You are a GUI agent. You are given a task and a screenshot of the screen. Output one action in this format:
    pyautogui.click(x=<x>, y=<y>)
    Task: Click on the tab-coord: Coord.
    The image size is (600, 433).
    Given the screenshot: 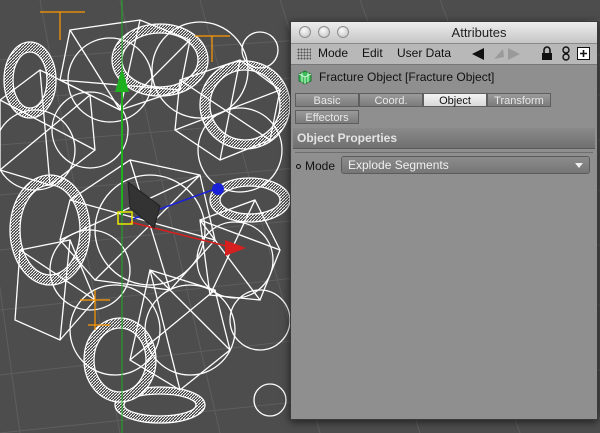 What is the action you would take?
    pyautogui.click(x=391, y=100)
    